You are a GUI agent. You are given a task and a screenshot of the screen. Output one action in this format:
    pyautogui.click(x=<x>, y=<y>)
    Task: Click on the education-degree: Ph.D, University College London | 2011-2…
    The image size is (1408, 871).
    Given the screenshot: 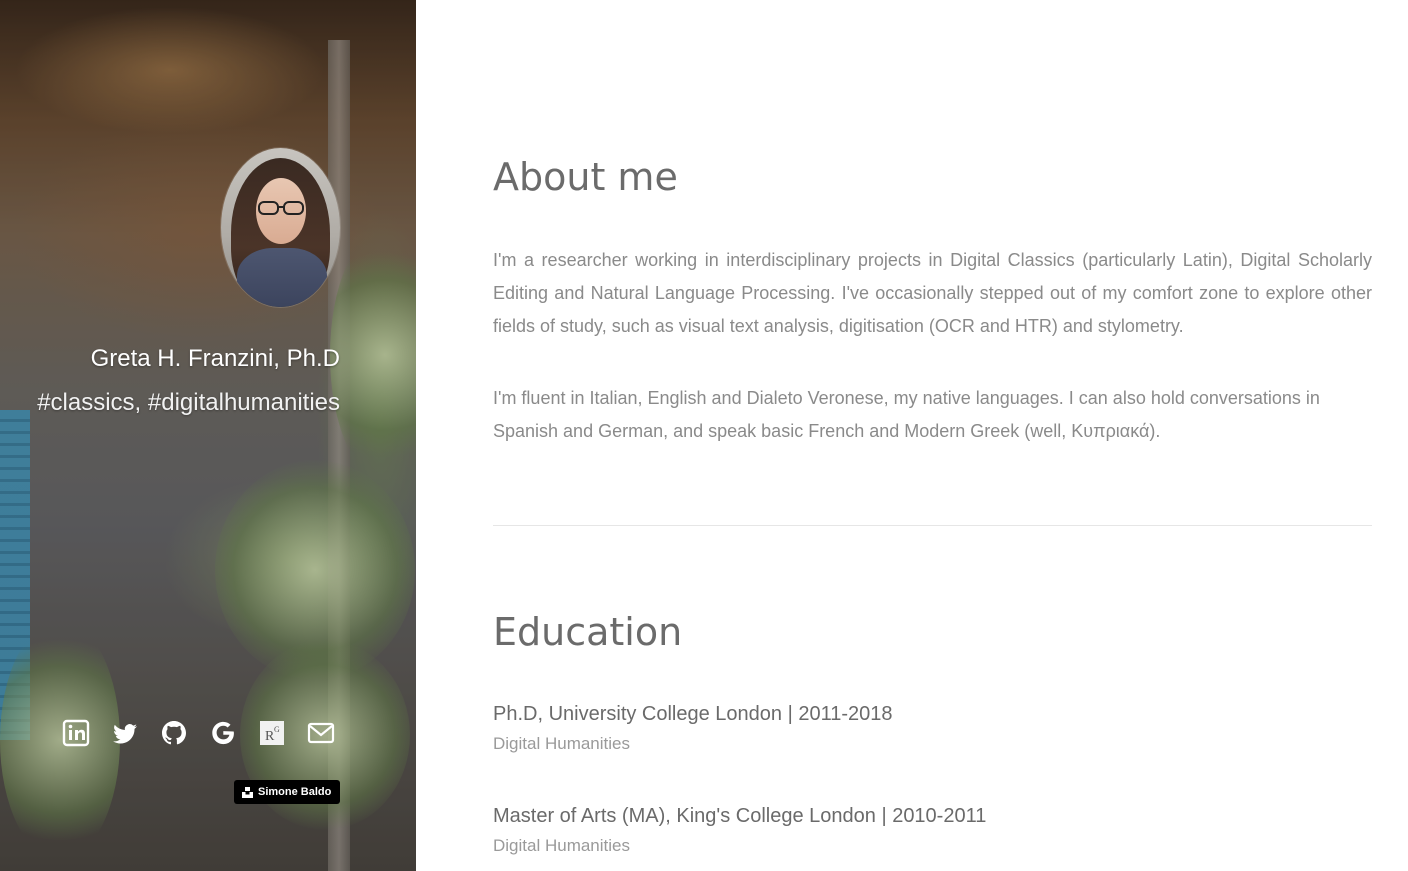 What is the action you would take?
    pyautogui.click(x=693, y=714)
    